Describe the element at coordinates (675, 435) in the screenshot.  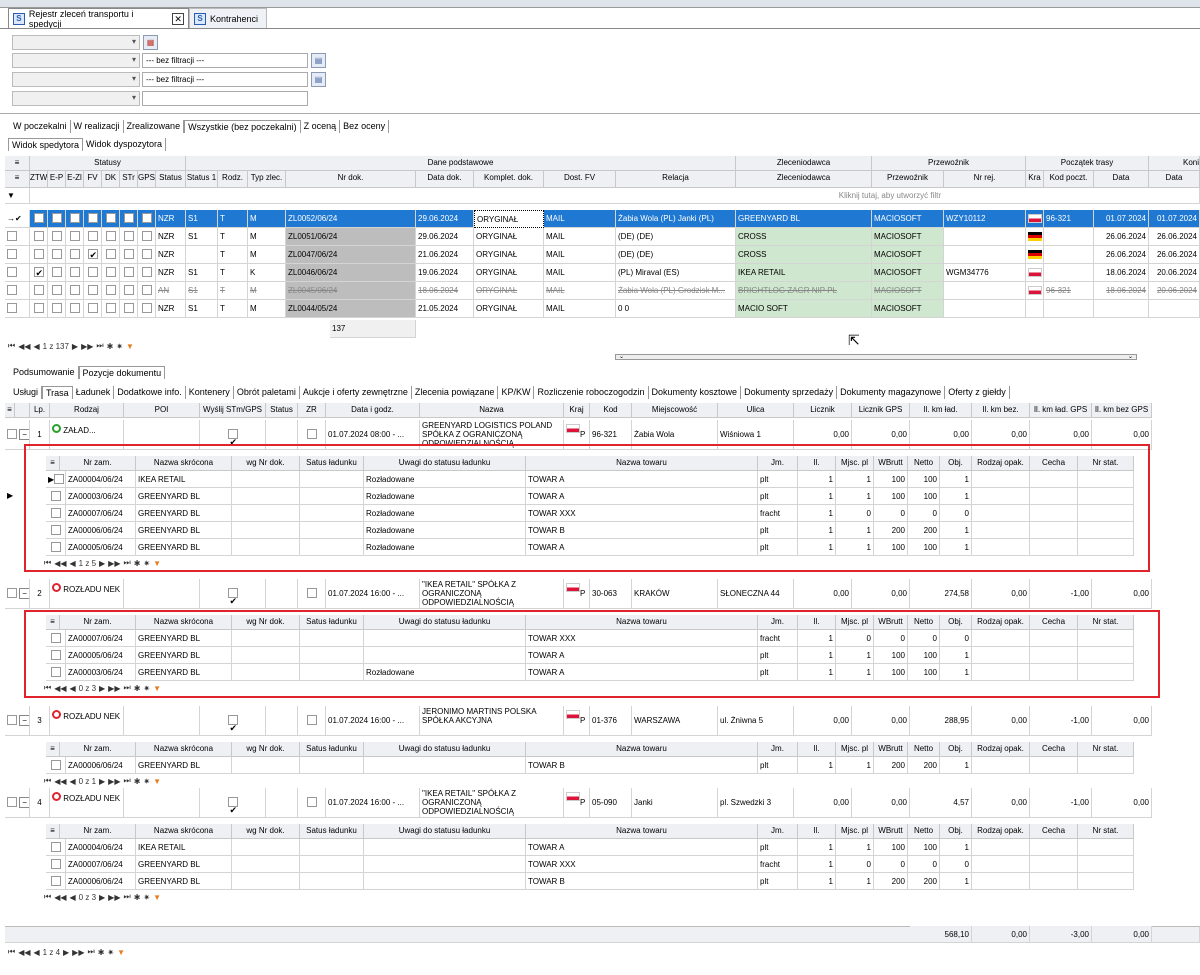
I see `stop-city: Żabia Wola` at that location.